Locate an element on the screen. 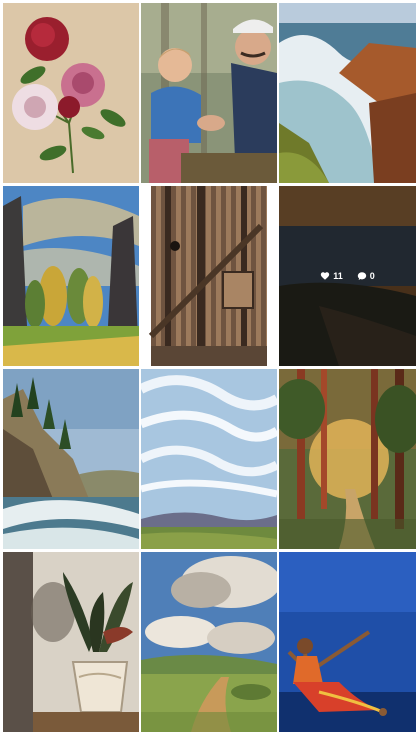 Image resolution: width=420 pixels, height=733 pixels. grid-item-old-barn-wall-photo is located at coordinates (209, 276).